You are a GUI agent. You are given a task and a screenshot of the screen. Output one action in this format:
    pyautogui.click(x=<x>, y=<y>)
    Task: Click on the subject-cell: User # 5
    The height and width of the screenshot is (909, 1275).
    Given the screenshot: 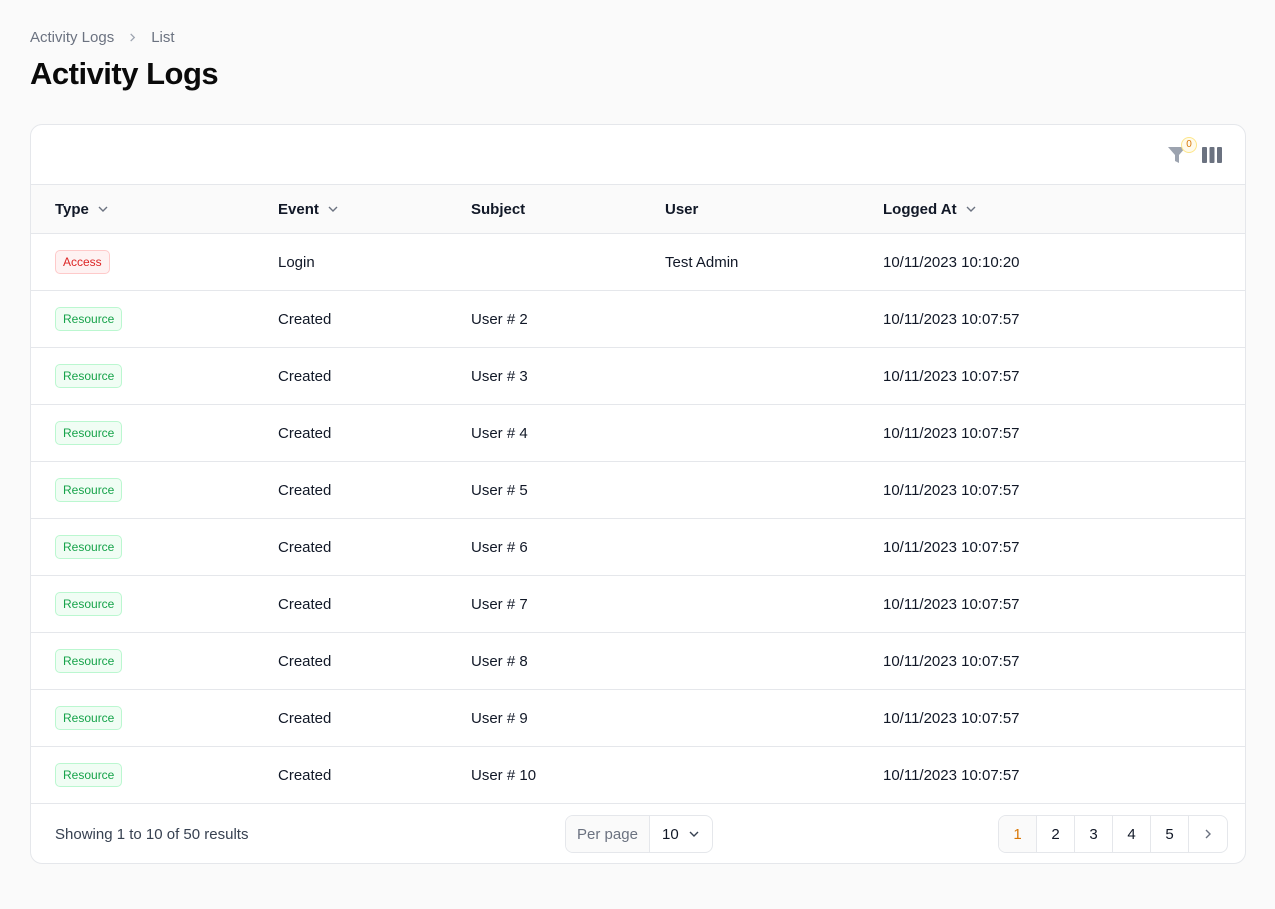 What is the action you would take?
    pyautogui.click(x=499, y=490)
    